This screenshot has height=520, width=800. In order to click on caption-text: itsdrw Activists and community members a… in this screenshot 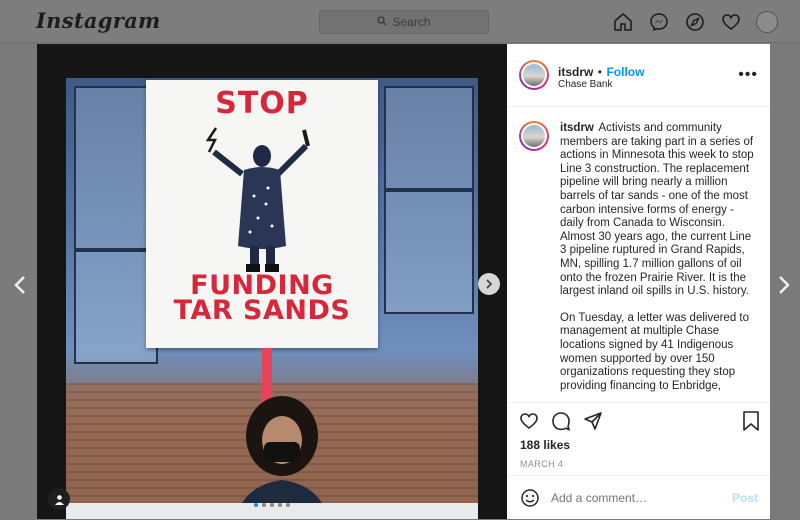, I will do `click(657, 257)`.